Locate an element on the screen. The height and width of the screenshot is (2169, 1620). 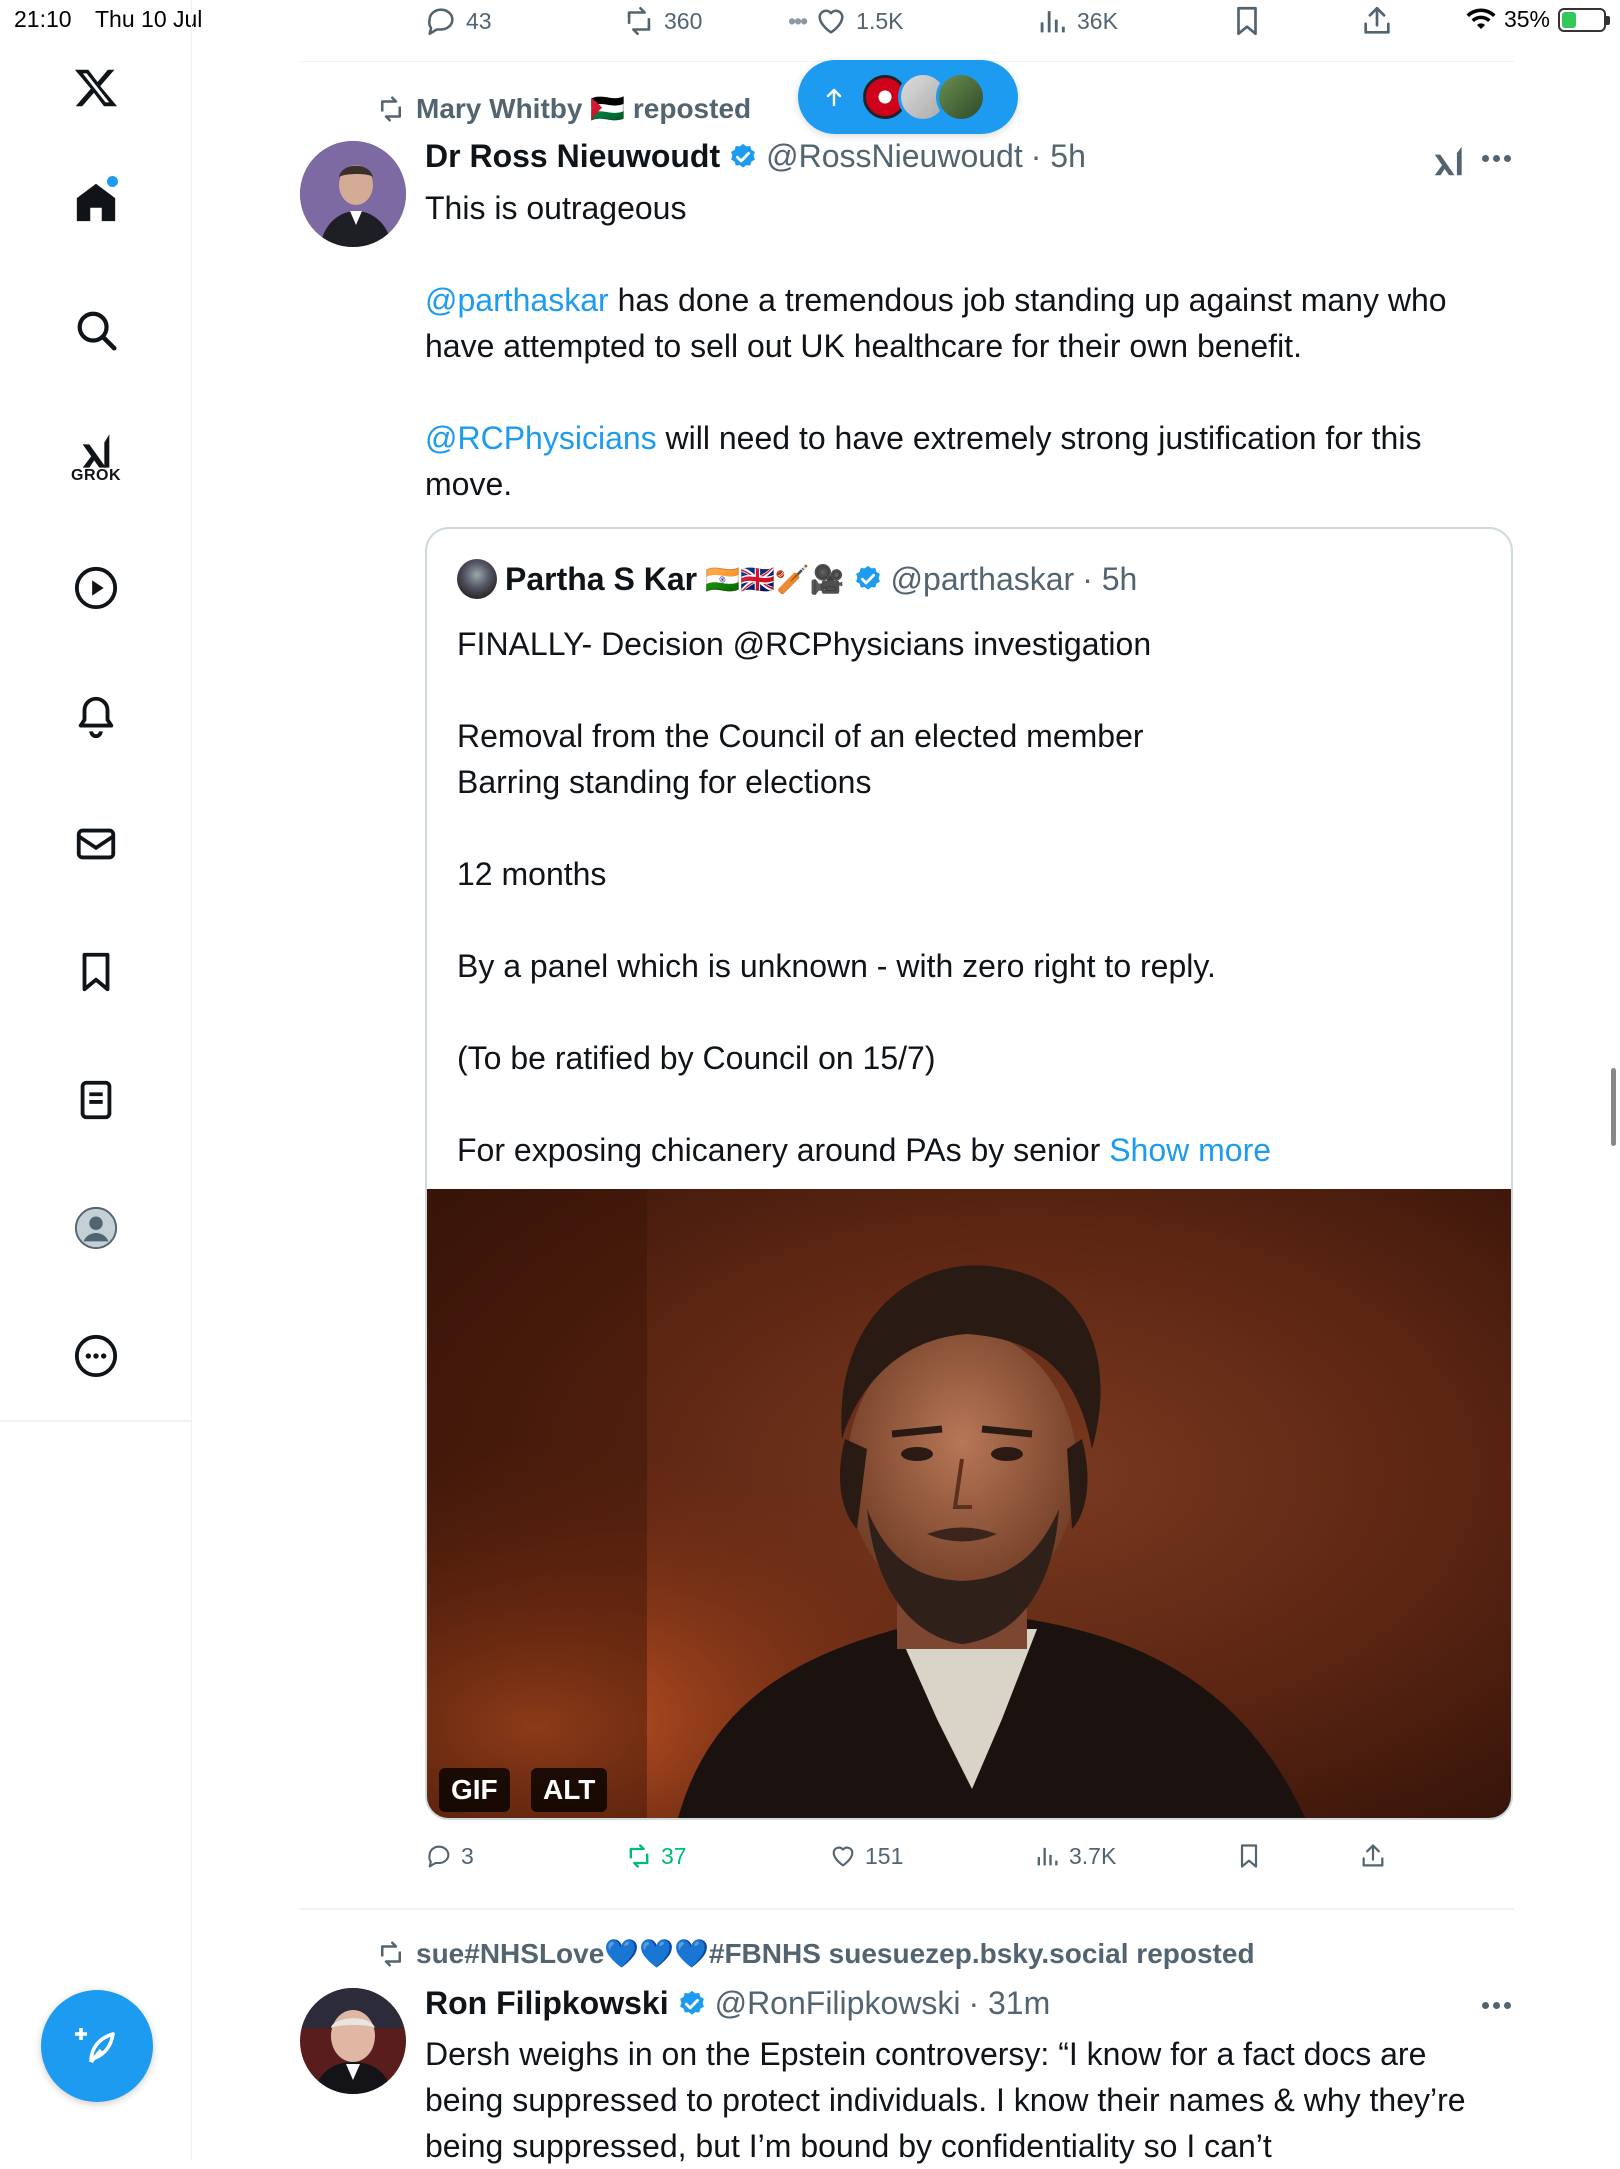
tweet-time: · 5h is located at coordinates (1058, 156).